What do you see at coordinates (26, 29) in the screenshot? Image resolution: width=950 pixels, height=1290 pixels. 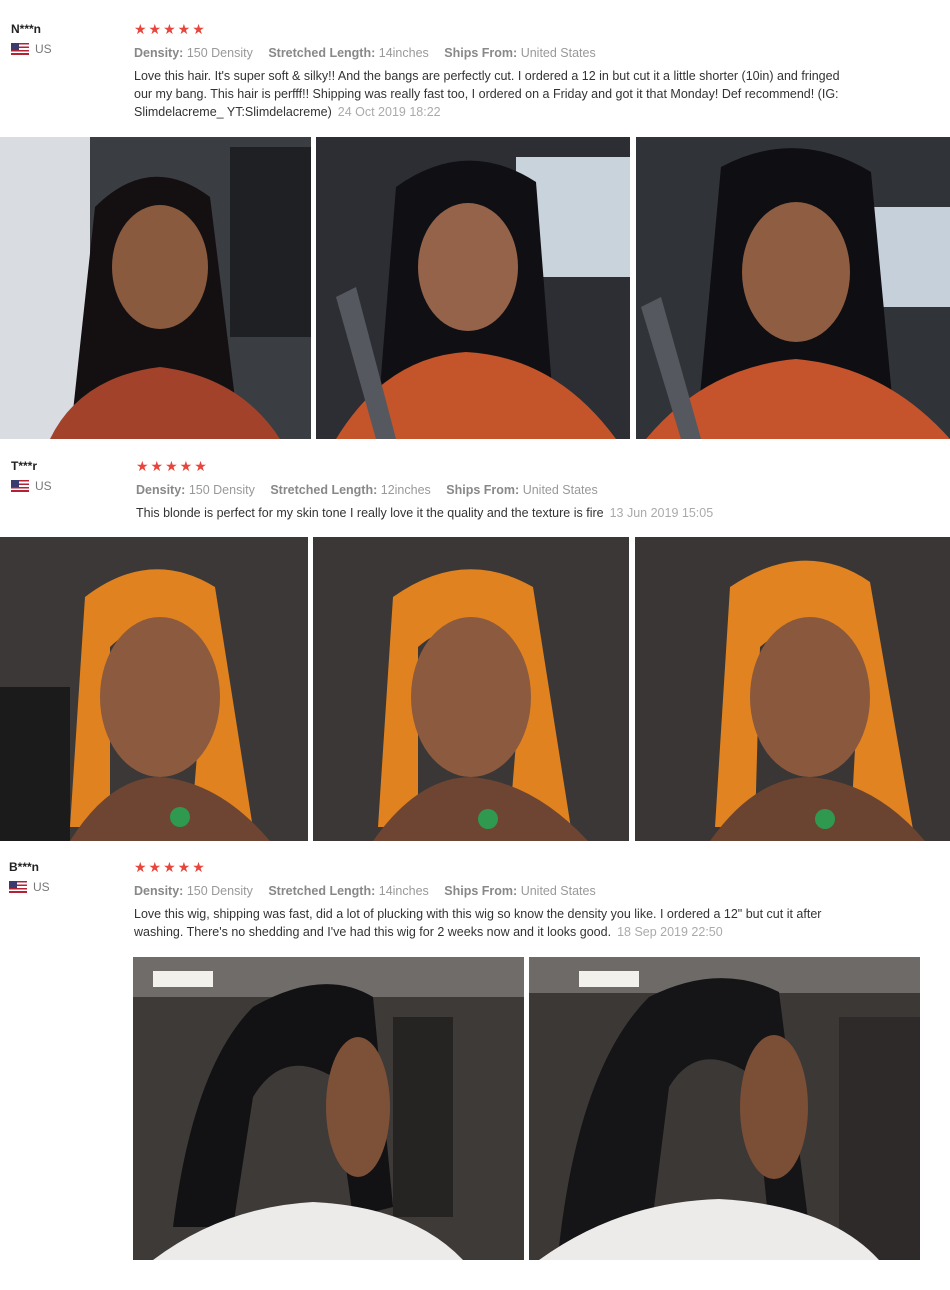 I see `reviewer-name: N***n` at bounding box center [26, 29].